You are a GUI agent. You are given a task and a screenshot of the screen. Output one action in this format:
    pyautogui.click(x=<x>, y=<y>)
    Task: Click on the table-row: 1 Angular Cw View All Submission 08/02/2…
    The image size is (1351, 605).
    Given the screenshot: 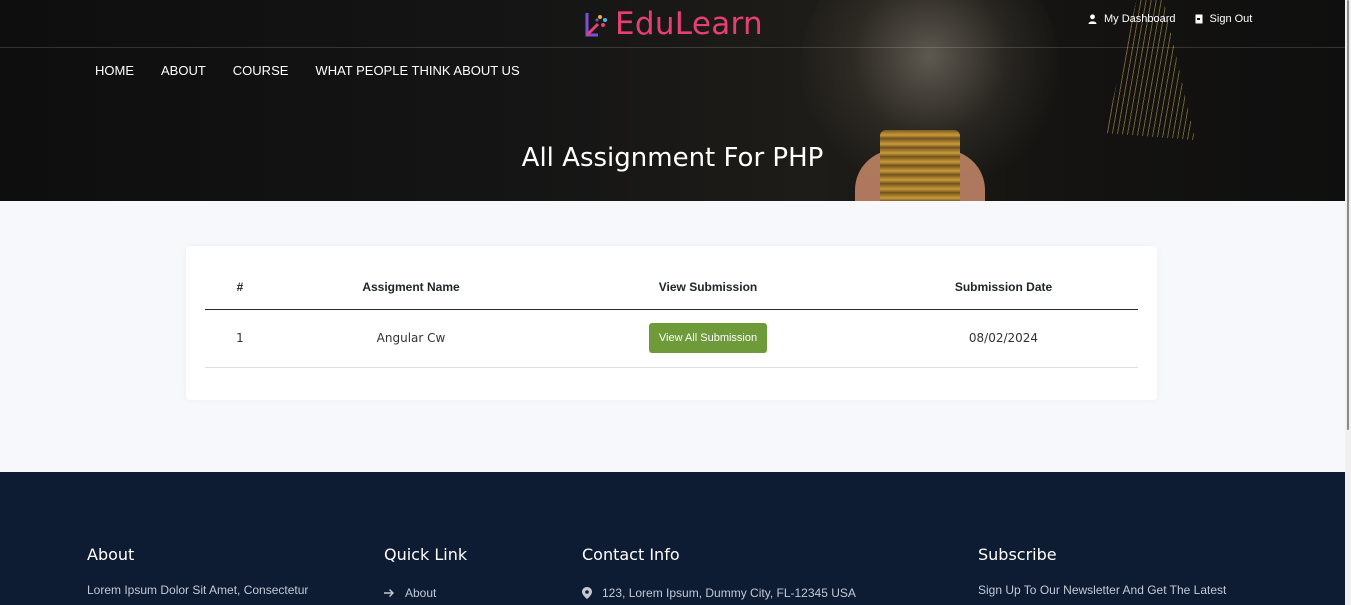 What is the action you would take?
    pyautogui.click(x=671, y=338)
    